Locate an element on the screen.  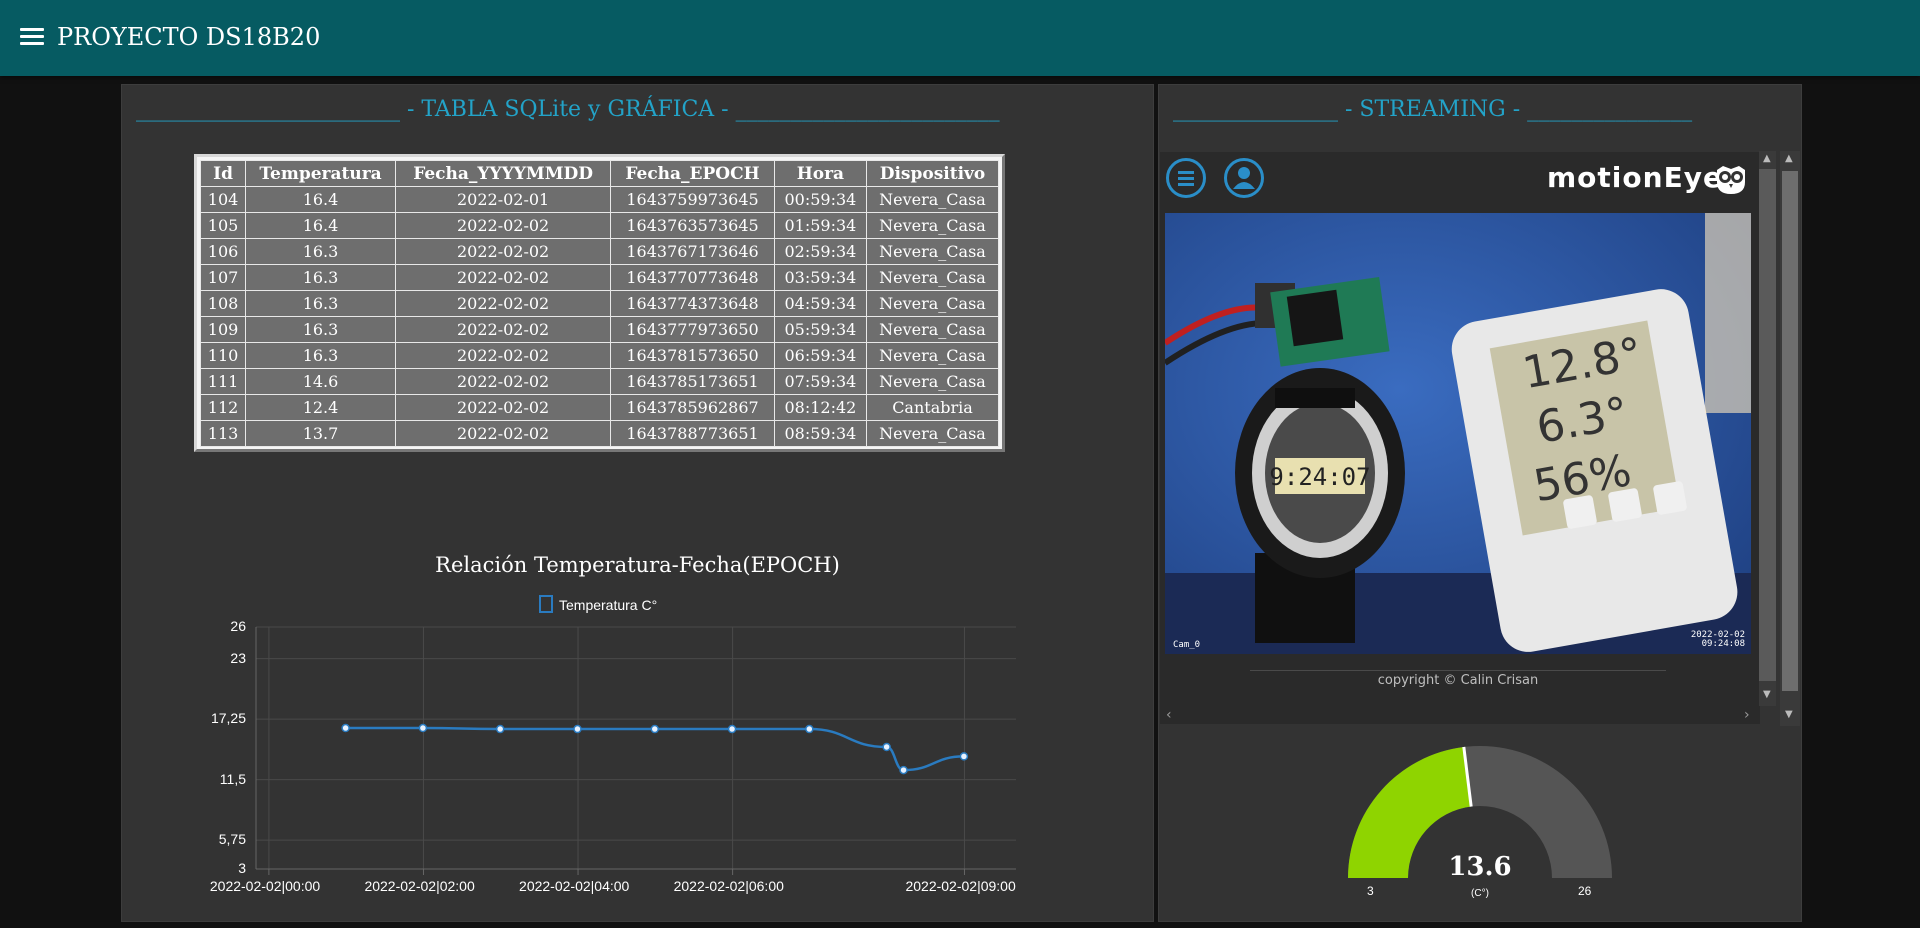
y-tick-label: 26 is located at coordinates (238, 626).